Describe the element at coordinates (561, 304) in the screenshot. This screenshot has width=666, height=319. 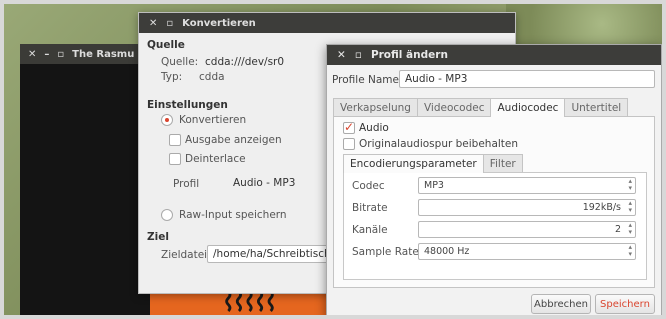
I see `cancel-button: Abbrechen` at that location.